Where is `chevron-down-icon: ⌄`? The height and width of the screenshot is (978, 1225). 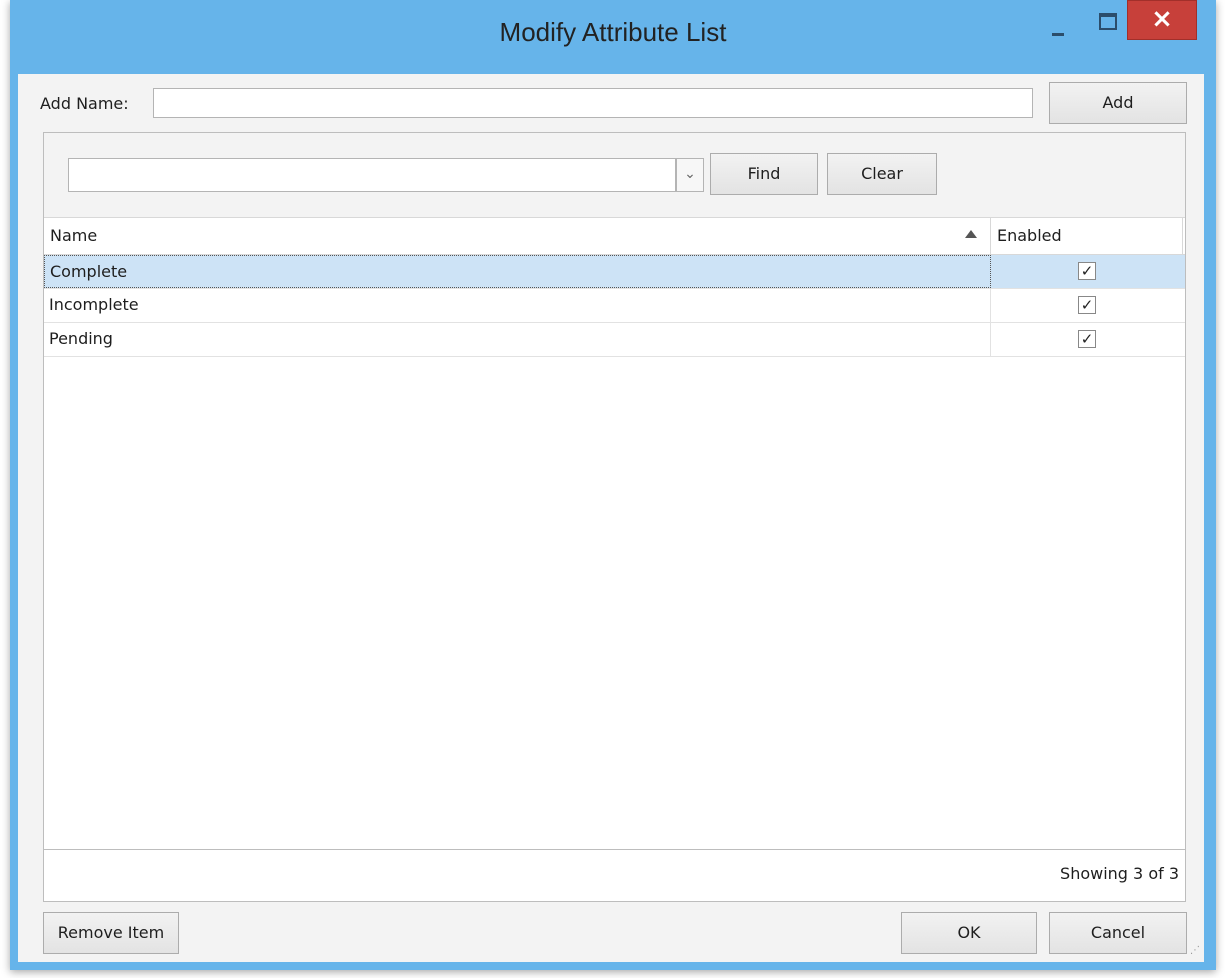 chevron-down-icon: ⌄ is located at coordinates (690, 174).